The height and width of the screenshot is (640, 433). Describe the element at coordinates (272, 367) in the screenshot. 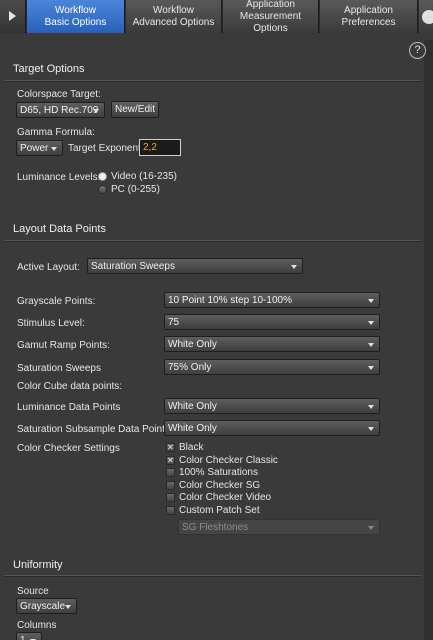

I see `saturation-sweeps-dropdown: 75% Only` at that location.